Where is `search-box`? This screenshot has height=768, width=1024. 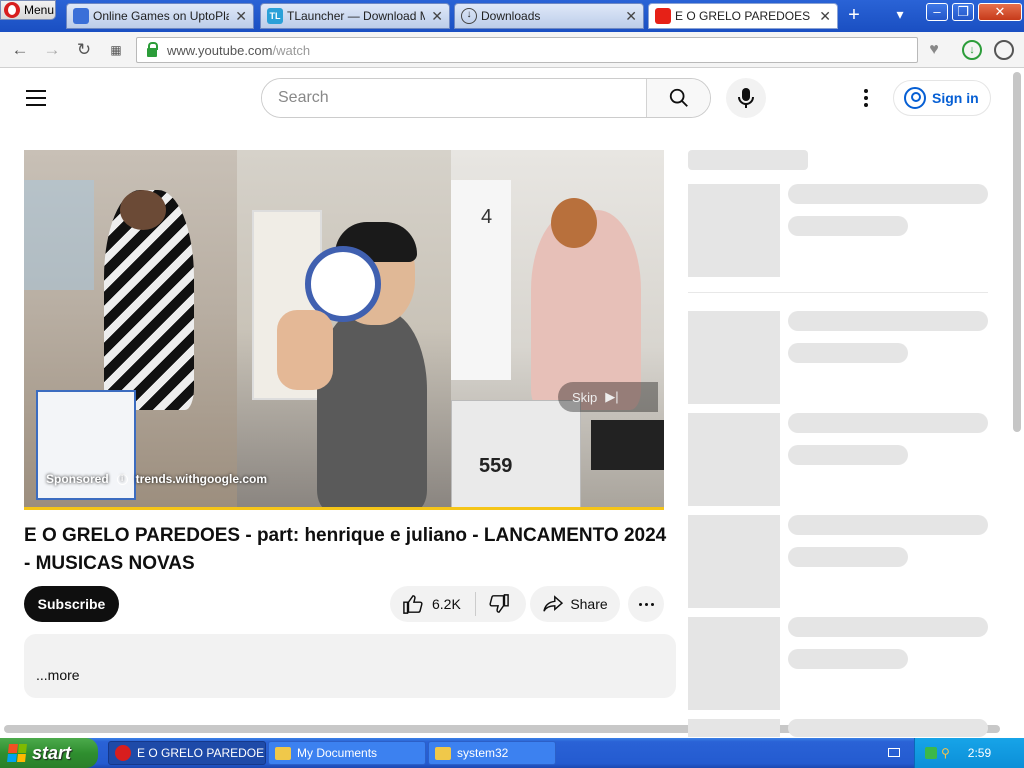
search-box is located at coordinates (486, 98).